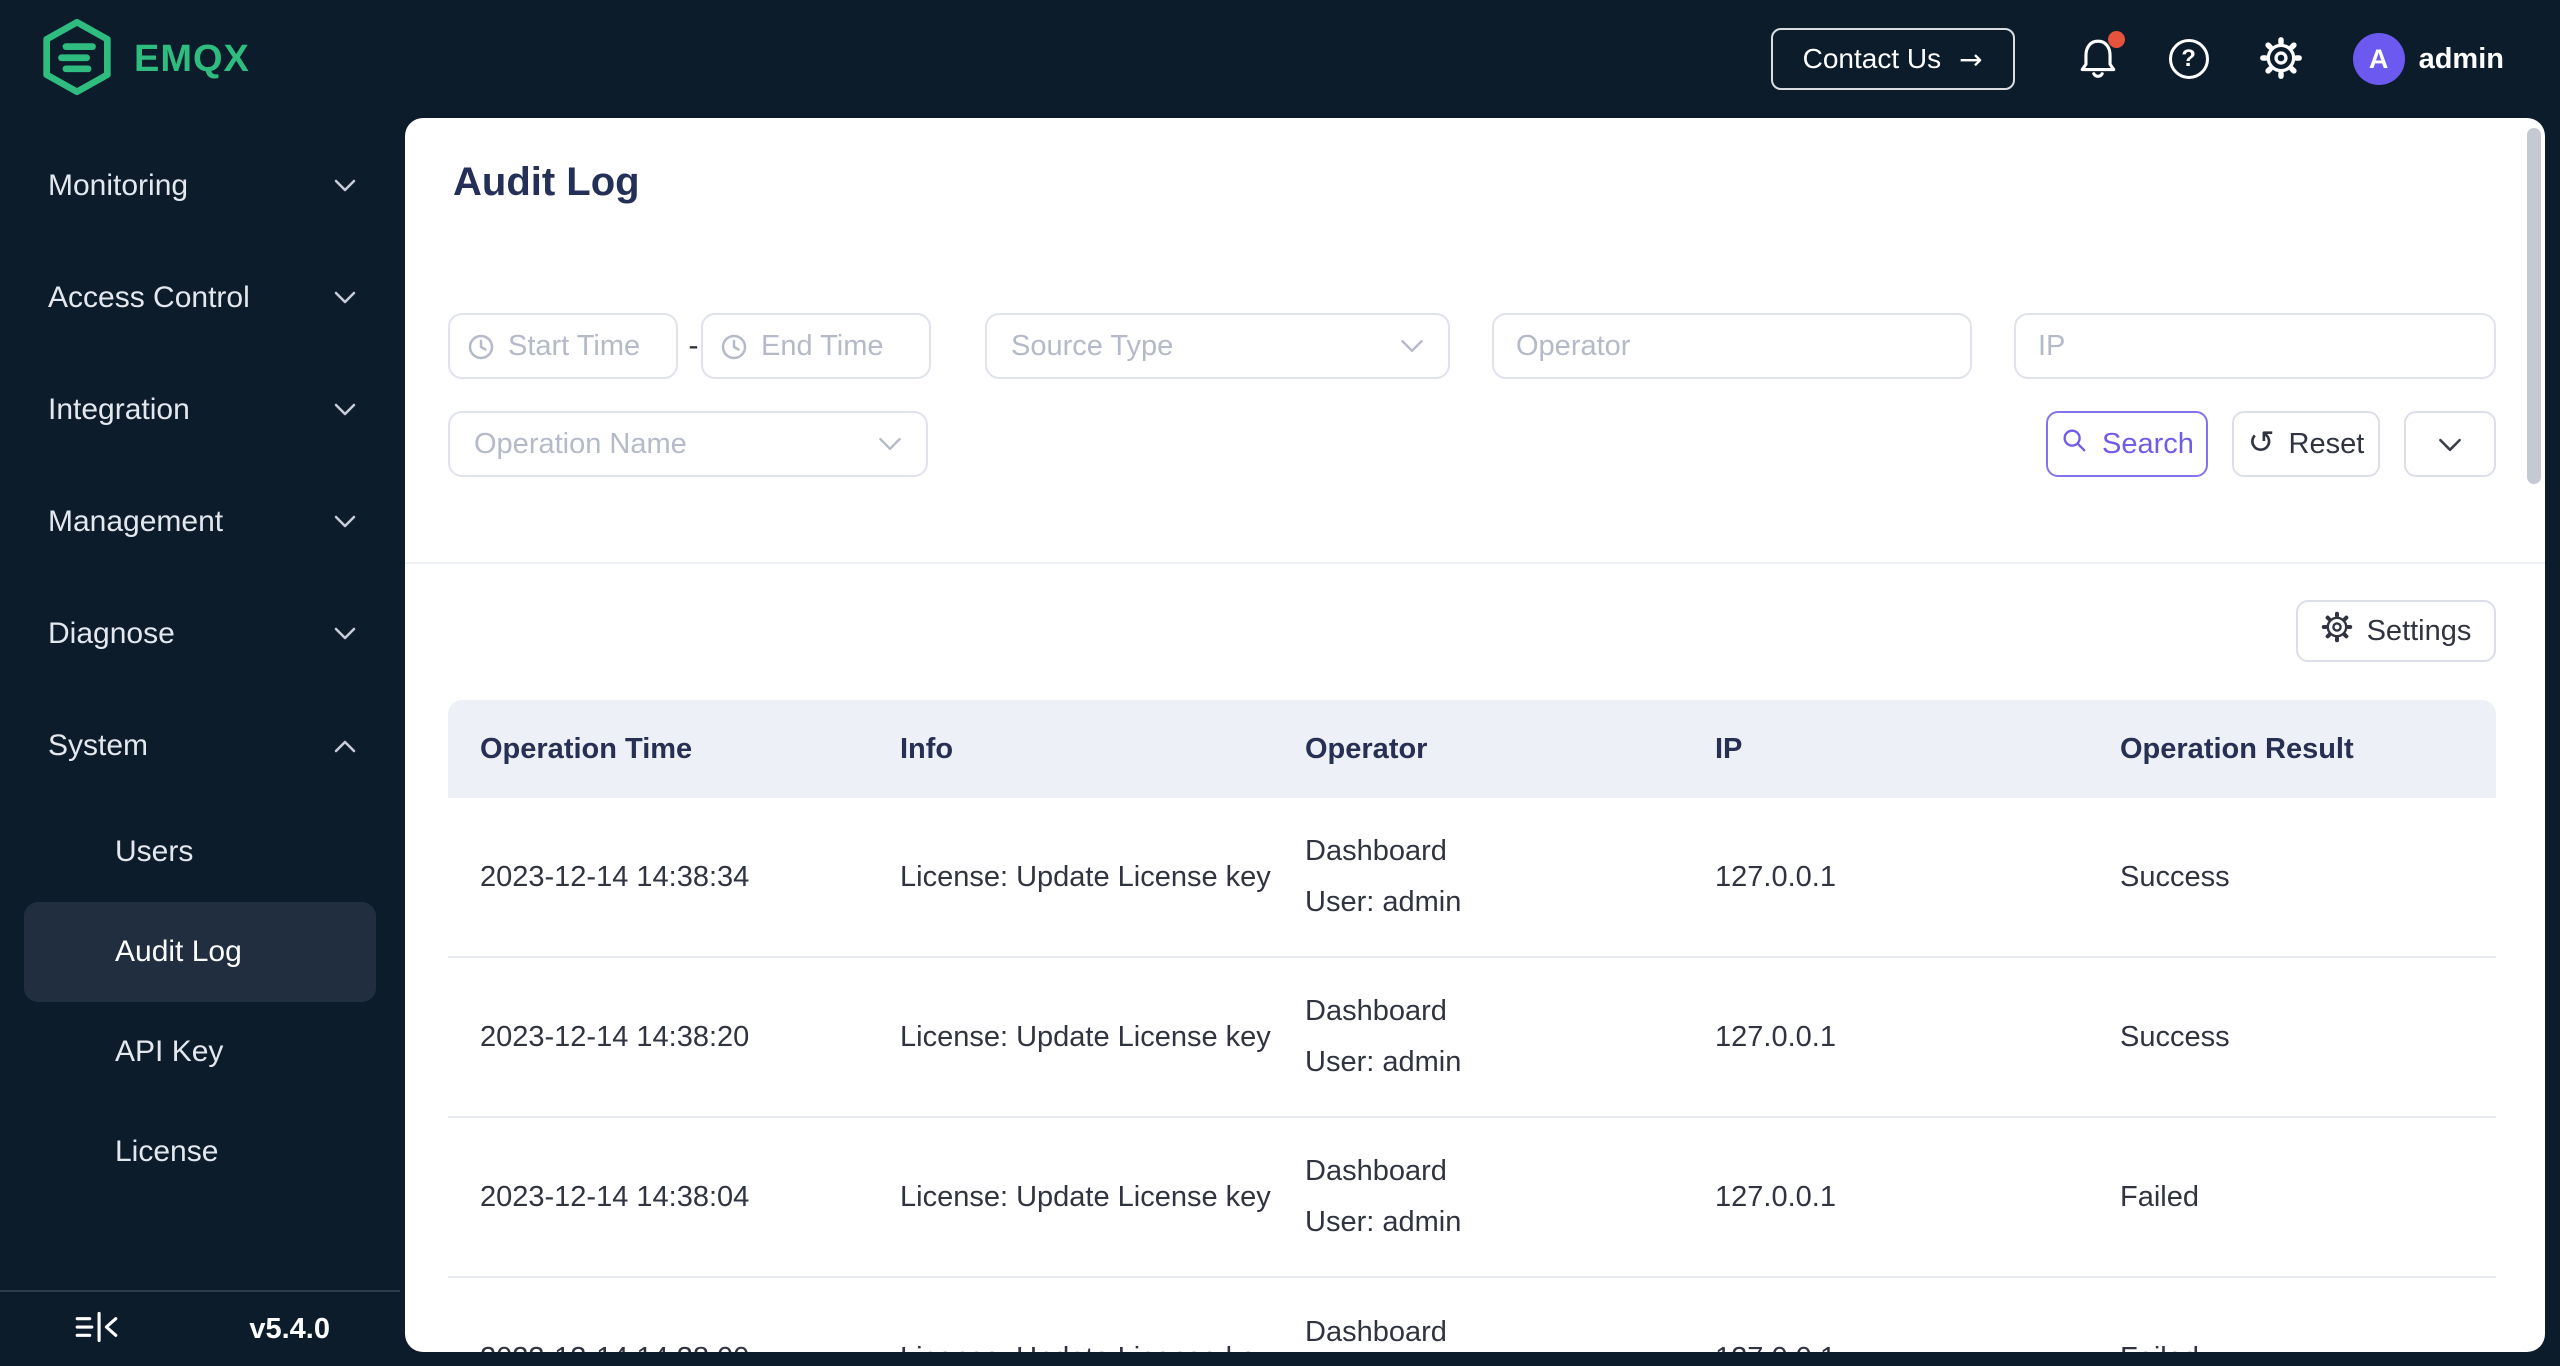 Image resolution: width=2560 pixels, height=1366 pixels. I want to click on sidebar-item-label: System, so click(98, 745).